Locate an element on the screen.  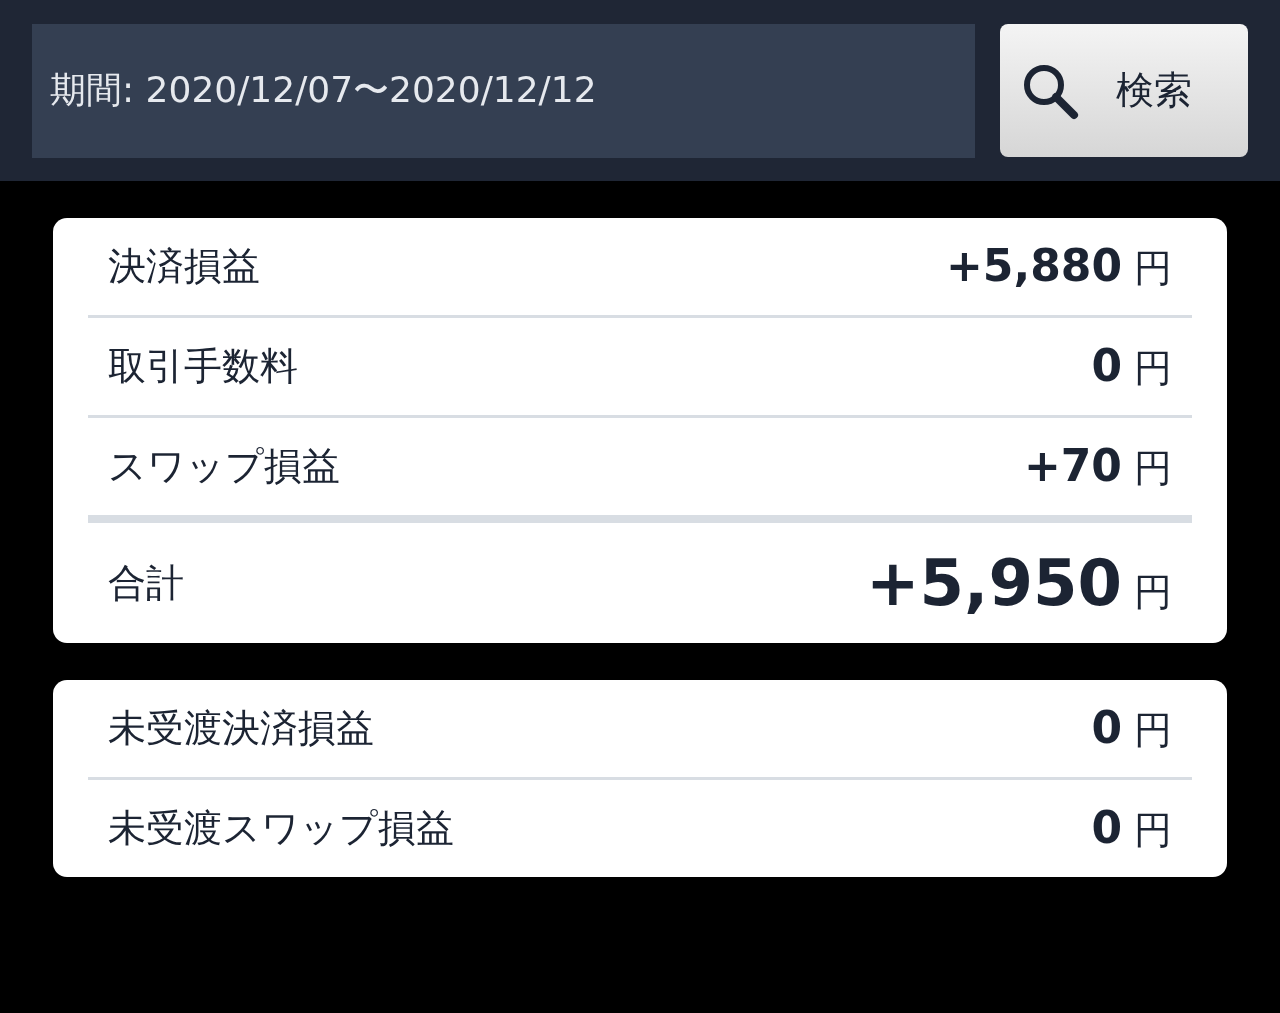
amount-value: +70 is located at coordinates (1072, 465).